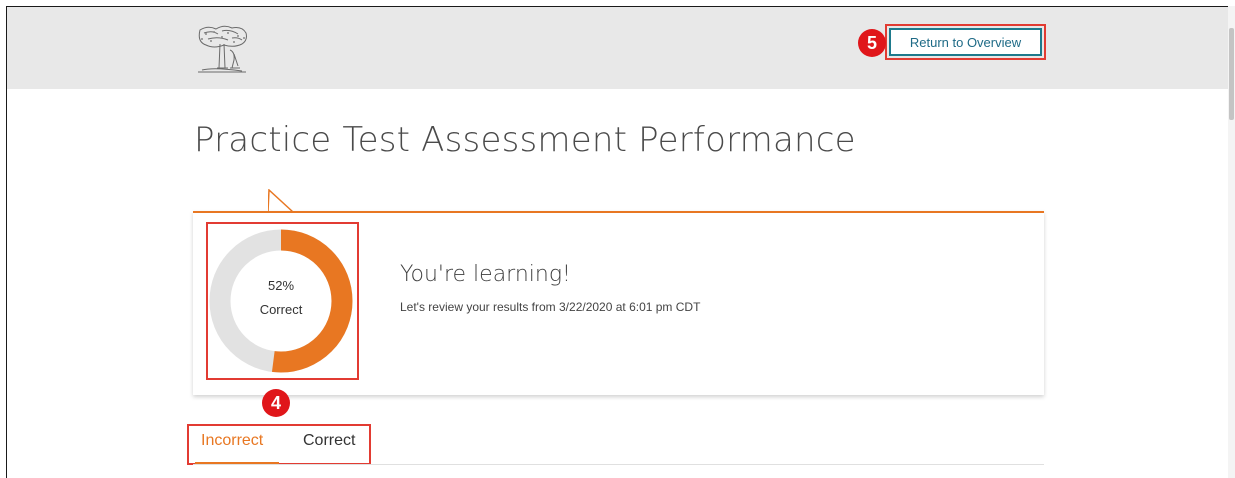 This screenshot has width=1235, height=478. Describe the element at coordinates (281, 309) in the screenshot. I see `score-label: Correct` at that location.